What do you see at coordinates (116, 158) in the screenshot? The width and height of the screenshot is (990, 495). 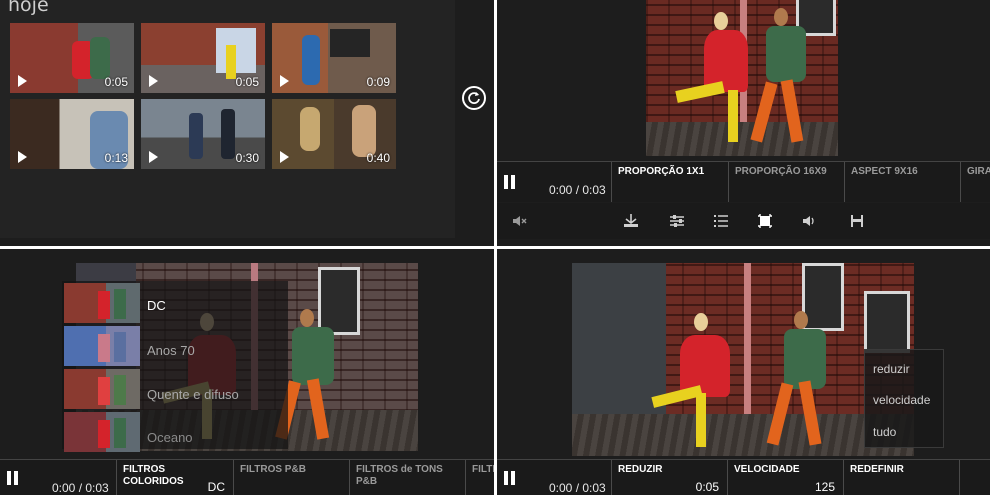 I see `video-duration: 0:13` at bounding box center [116, 158].